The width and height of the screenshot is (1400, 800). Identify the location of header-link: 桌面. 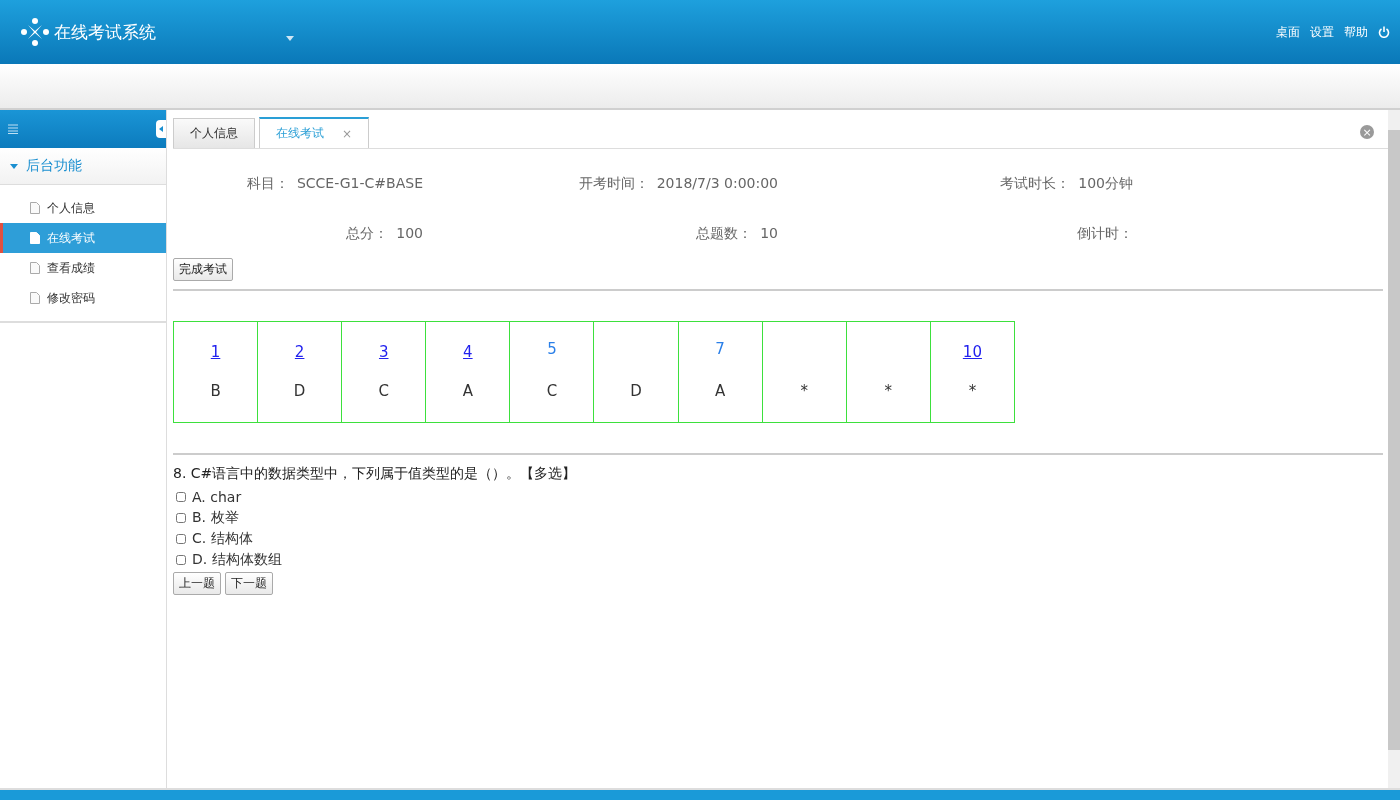
(1288, 32).